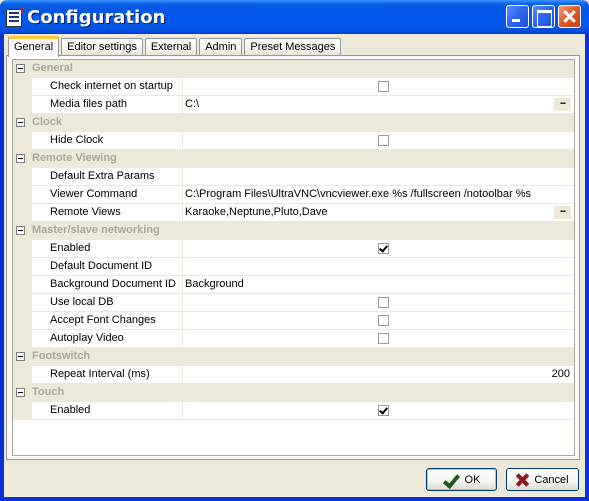 The width and height of the screenshot is (589, 501). What do you see at coordinates (107, 266) in the screenshot?
I see `property-name: Default Document ID` at bounding box center [107, 266].